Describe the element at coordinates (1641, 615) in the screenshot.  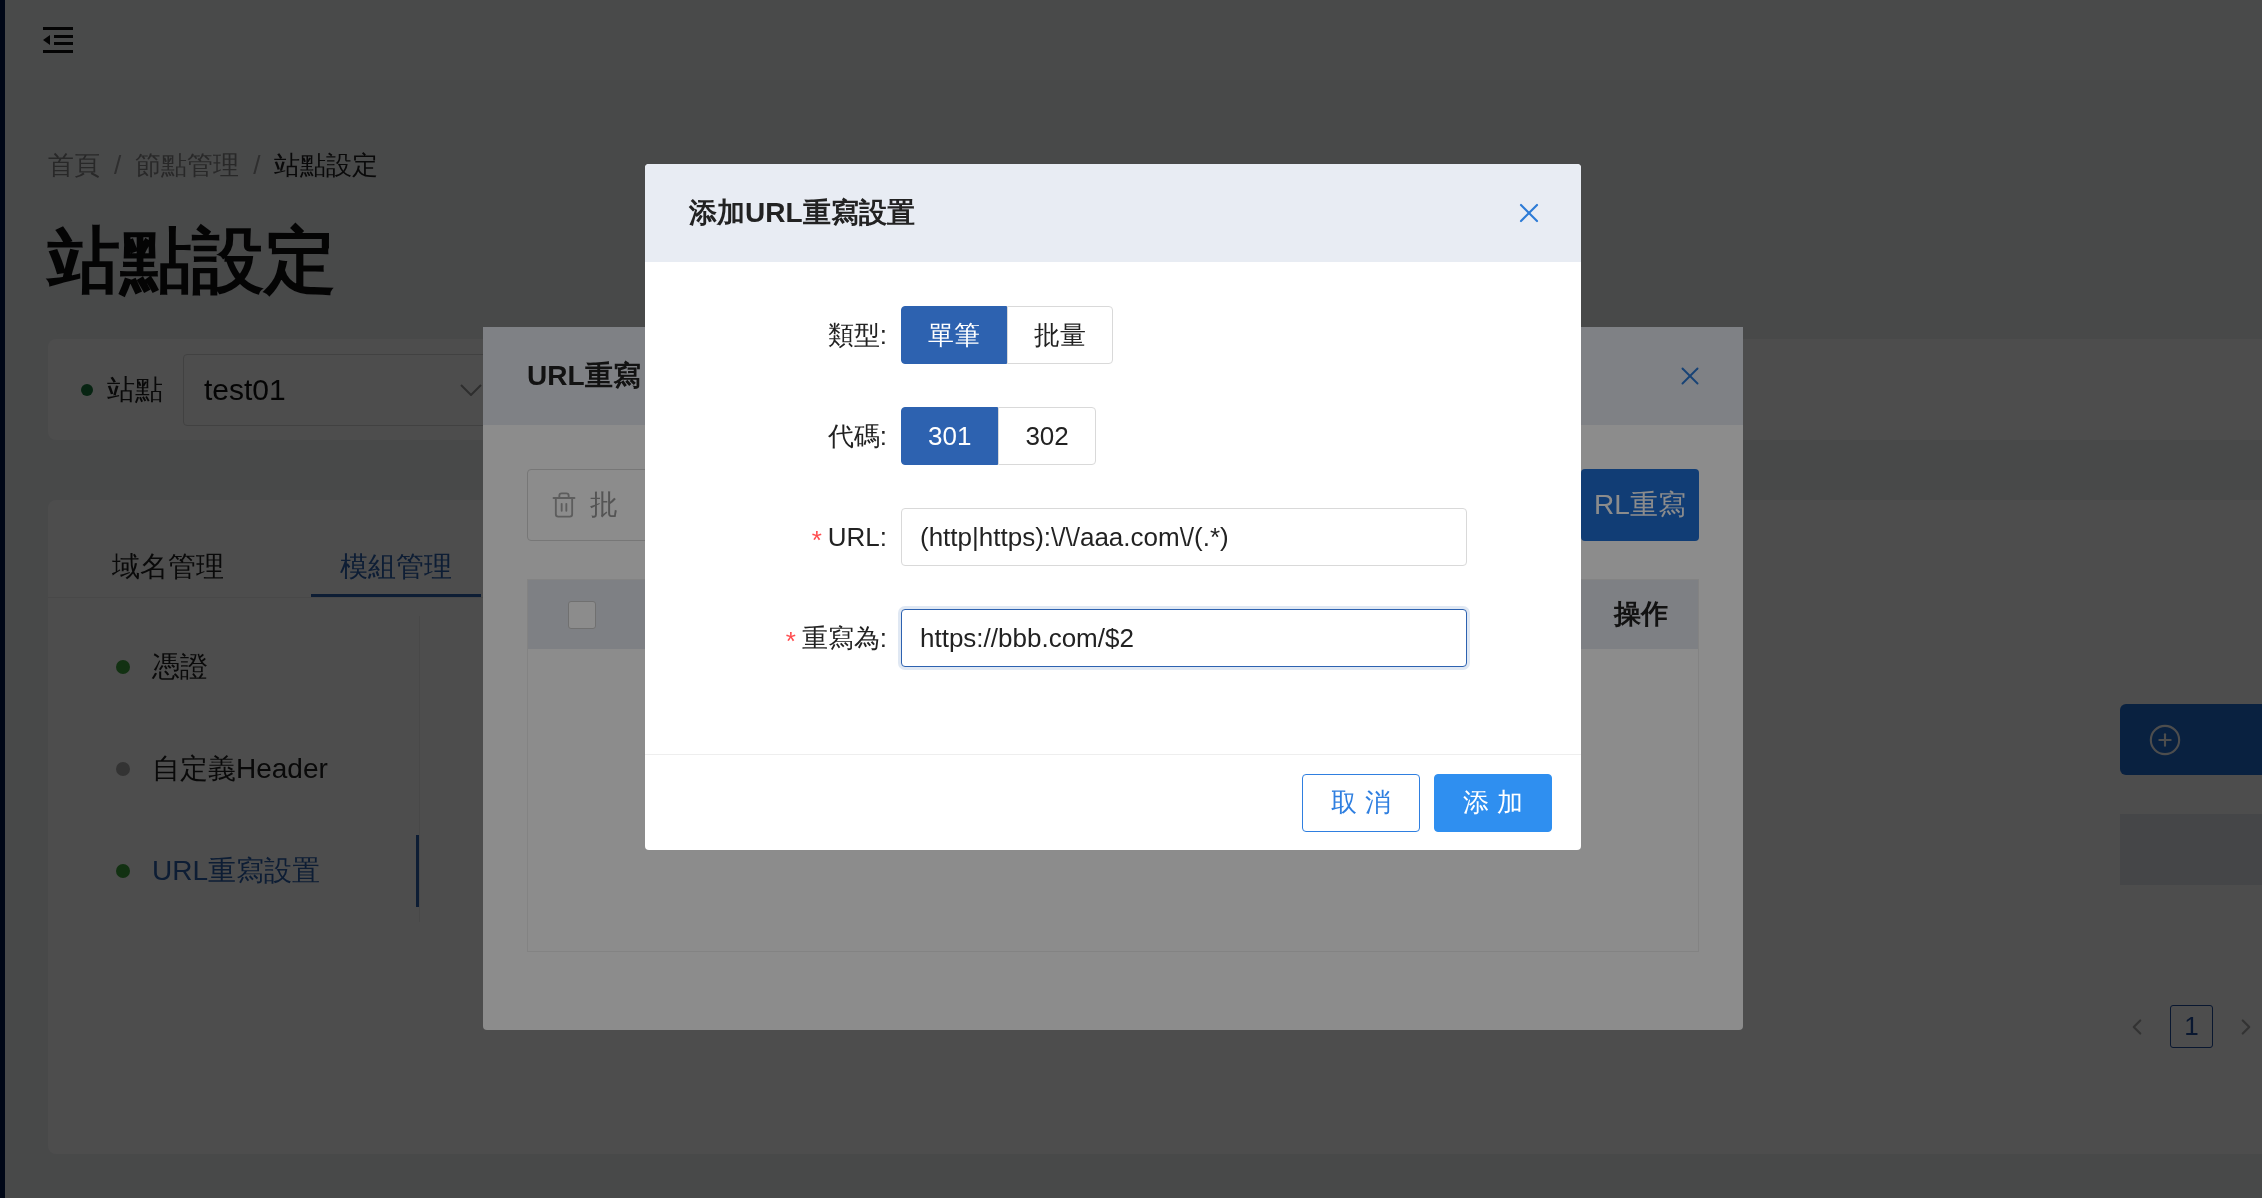
I see `column-header: 操作` at that location.